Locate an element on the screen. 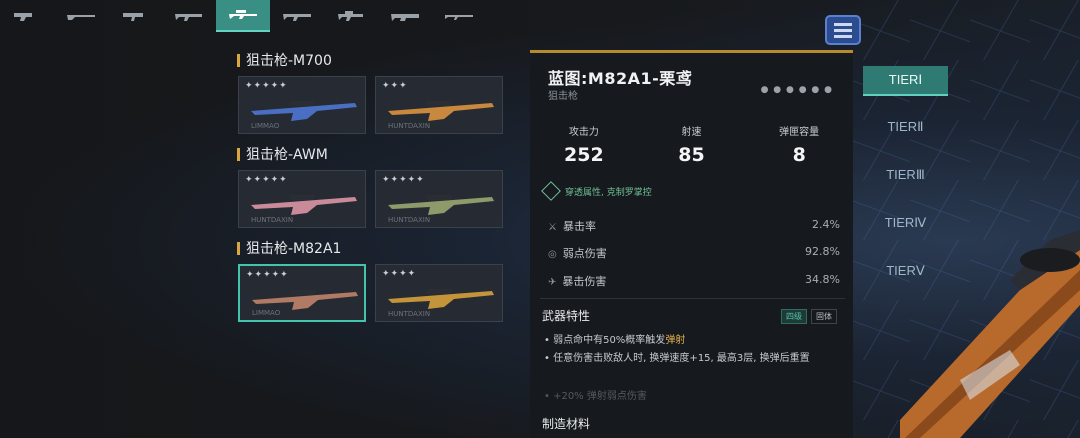 This screenshot has width=1080, height=438. weapon-tab-dmr is located at coordinates (459, 16).